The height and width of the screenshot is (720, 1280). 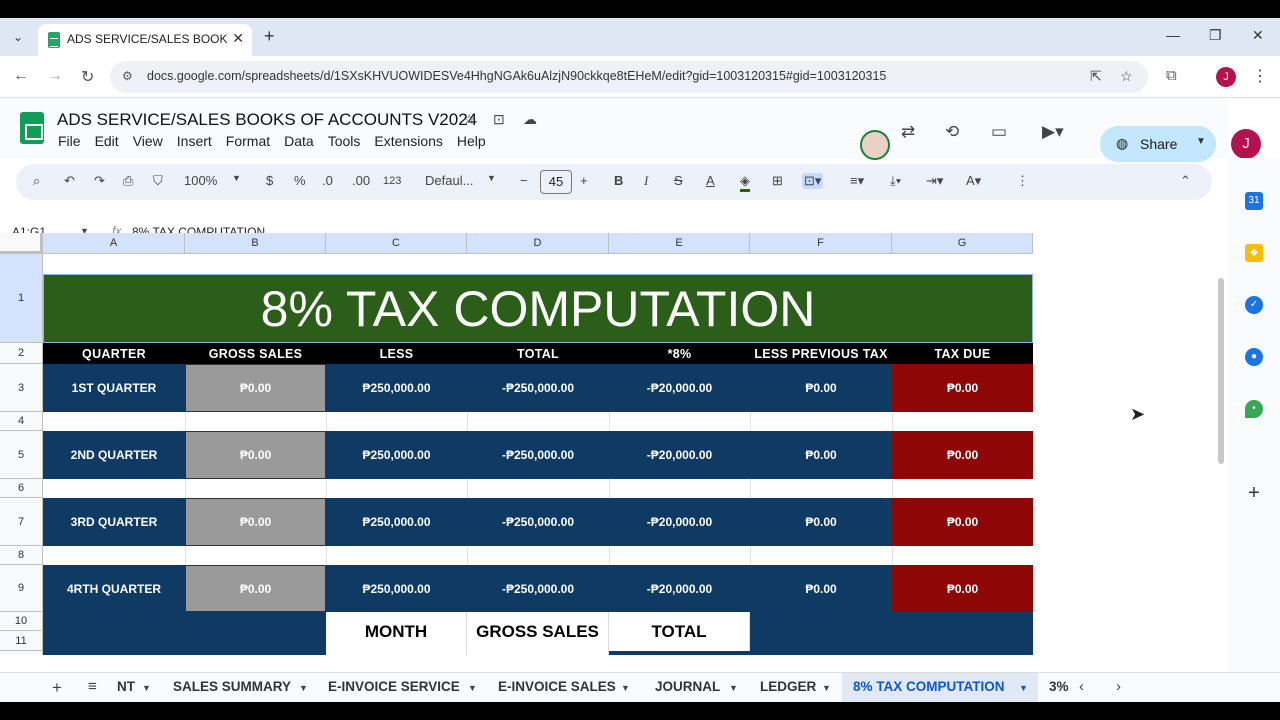 What do you see at coordinates (1226, 77) in the screenshot?
I see `profile-avatar: J` at bounding box center [1226, 77].